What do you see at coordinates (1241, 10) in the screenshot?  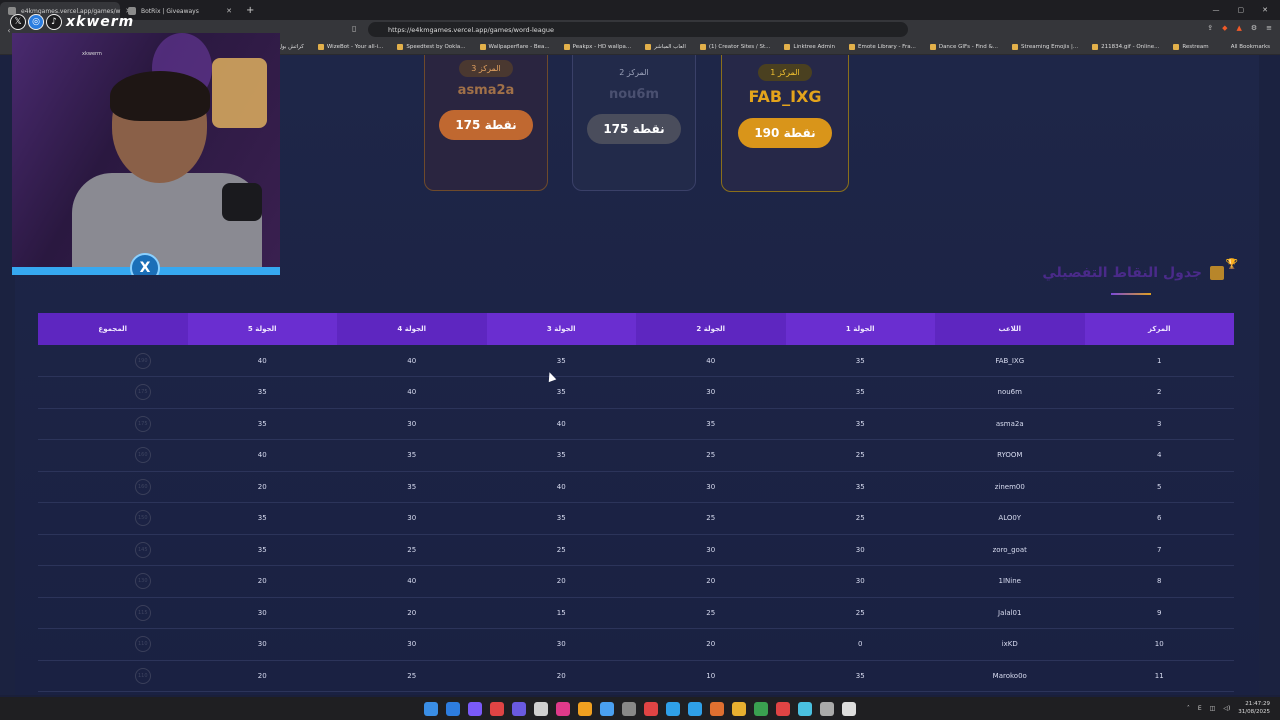 I see `maximize-icon: ▢` at bounding box center [1241, 10].